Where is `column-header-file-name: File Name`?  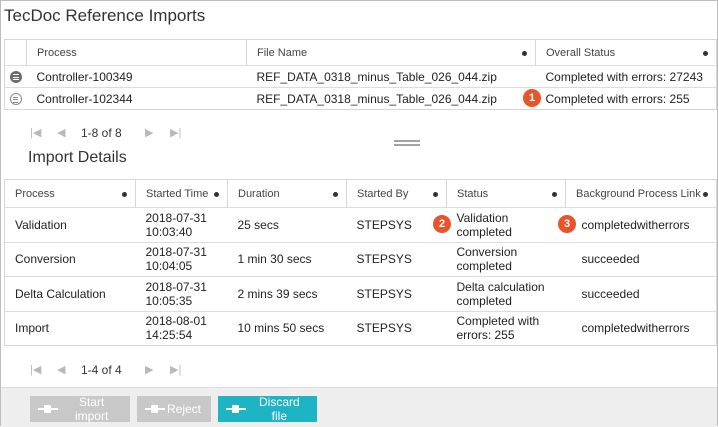
column-header-file-name: File Name is located at coordinates (391, 52).